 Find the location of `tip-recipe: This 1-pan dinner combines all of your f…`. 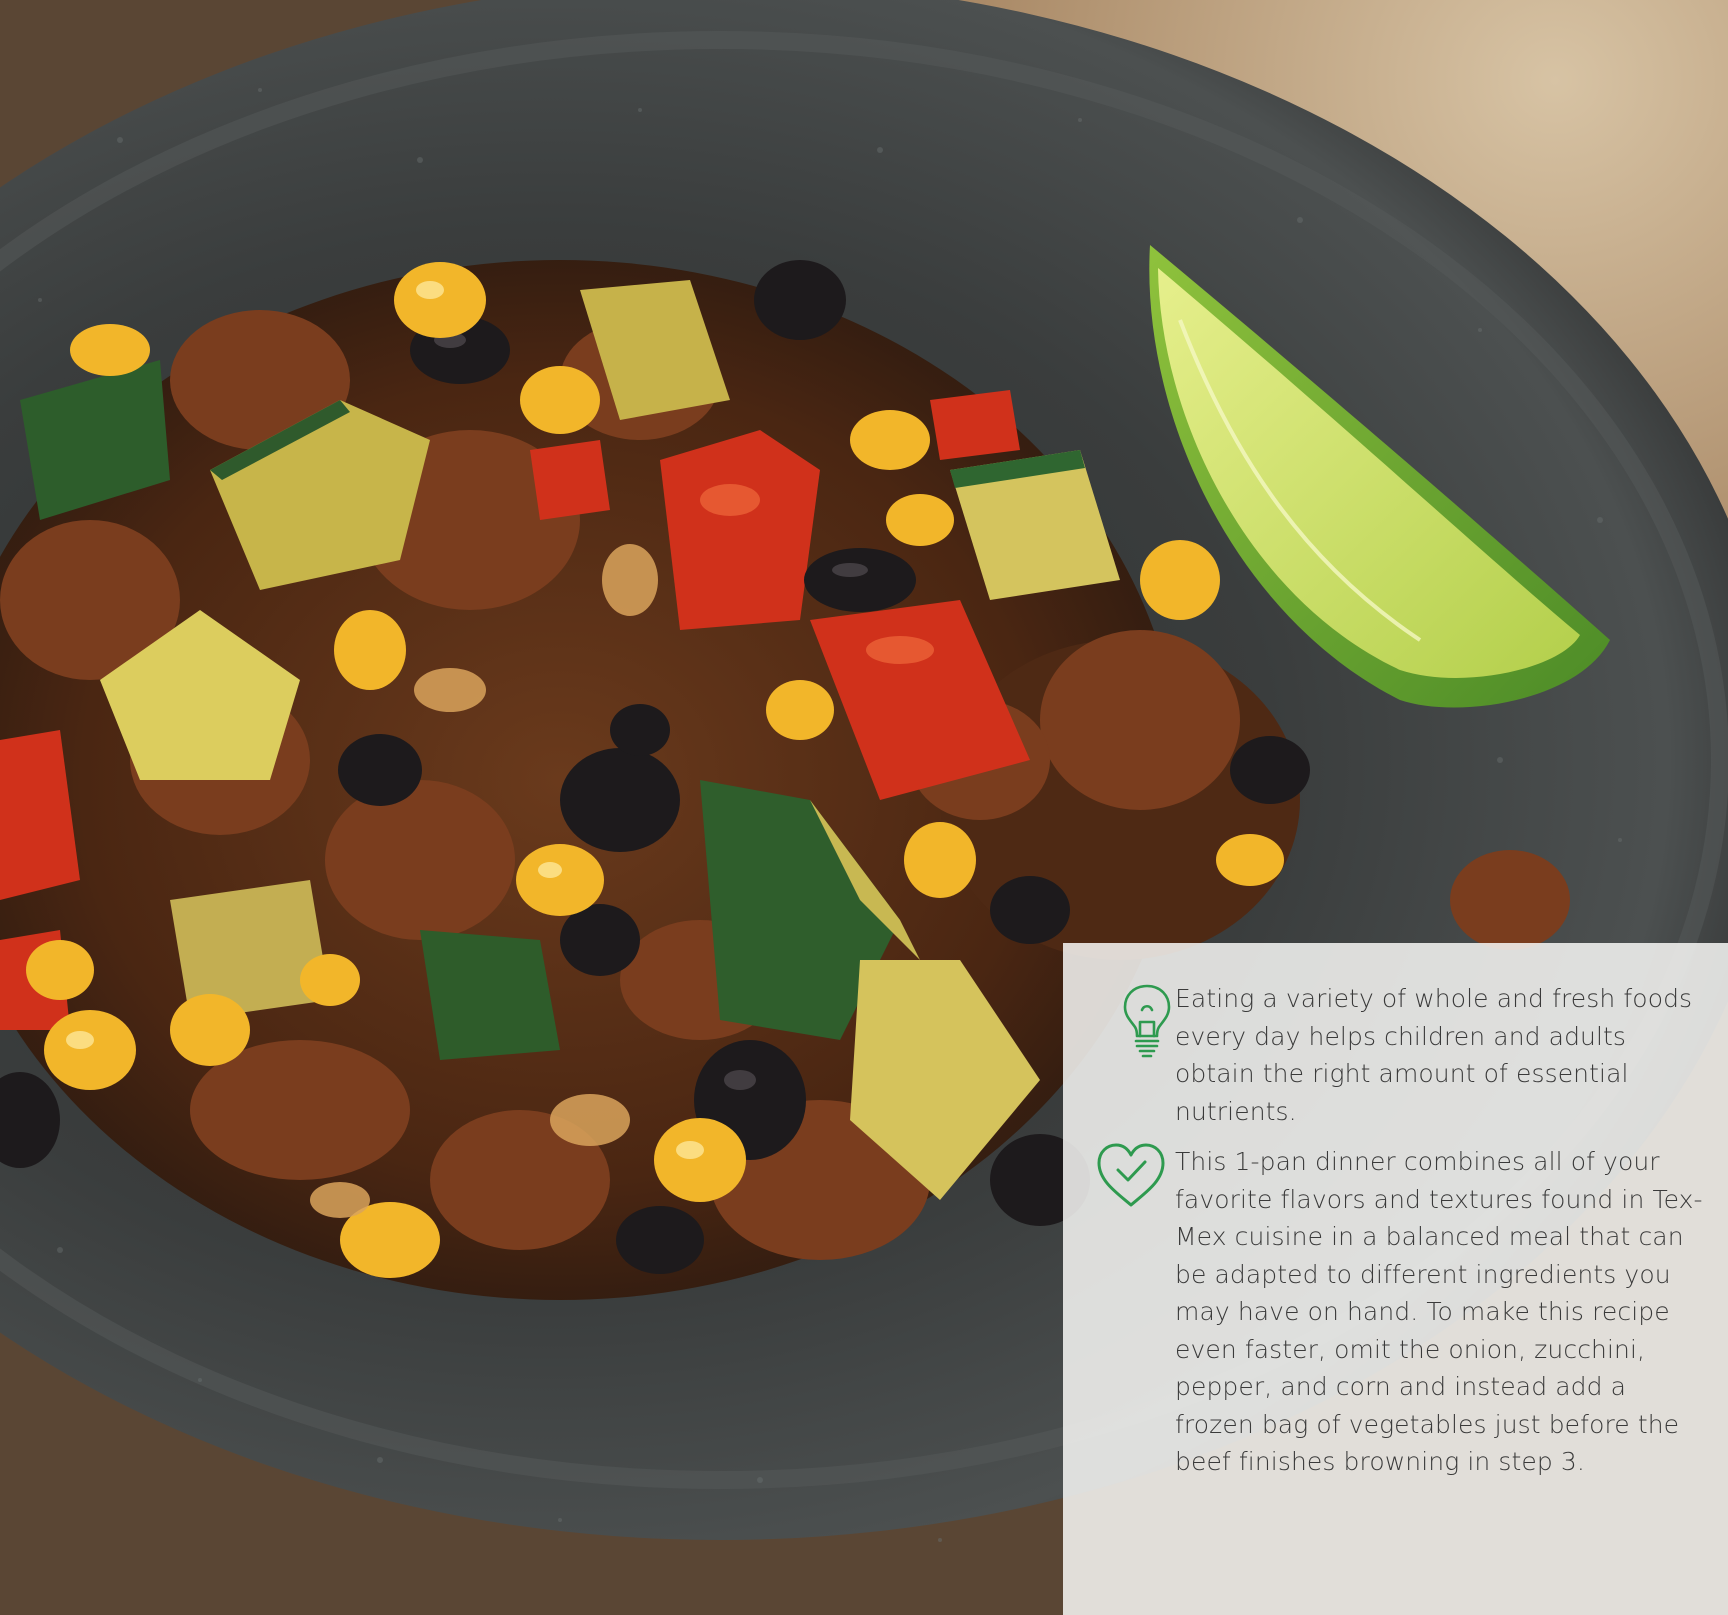

tip-recipe: This 1-pan dinner combines all of your f… is located at coordinates (1395, 1369).